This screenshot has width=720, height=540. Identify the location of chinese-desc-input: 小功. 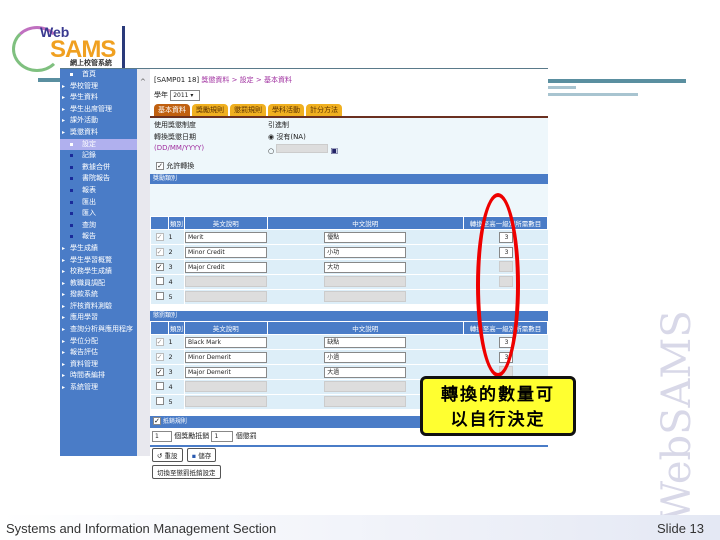
(365, 252).